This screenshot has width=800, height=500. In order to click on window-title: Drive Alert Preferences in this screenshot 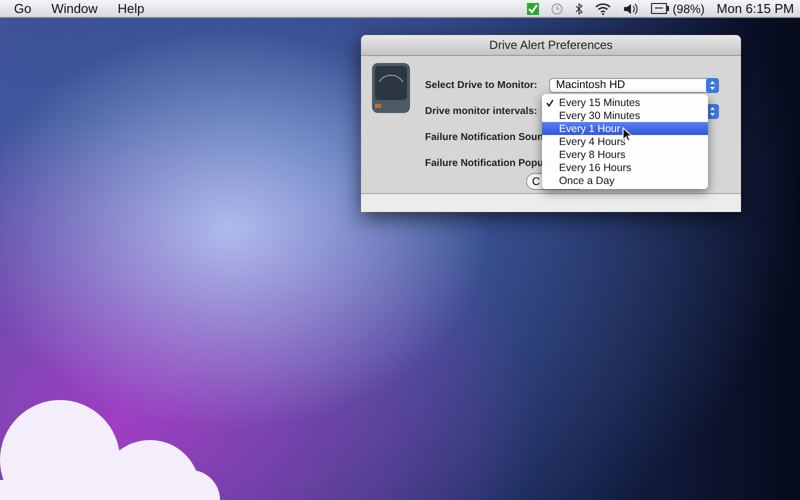, I will do `click(551, 45)`.